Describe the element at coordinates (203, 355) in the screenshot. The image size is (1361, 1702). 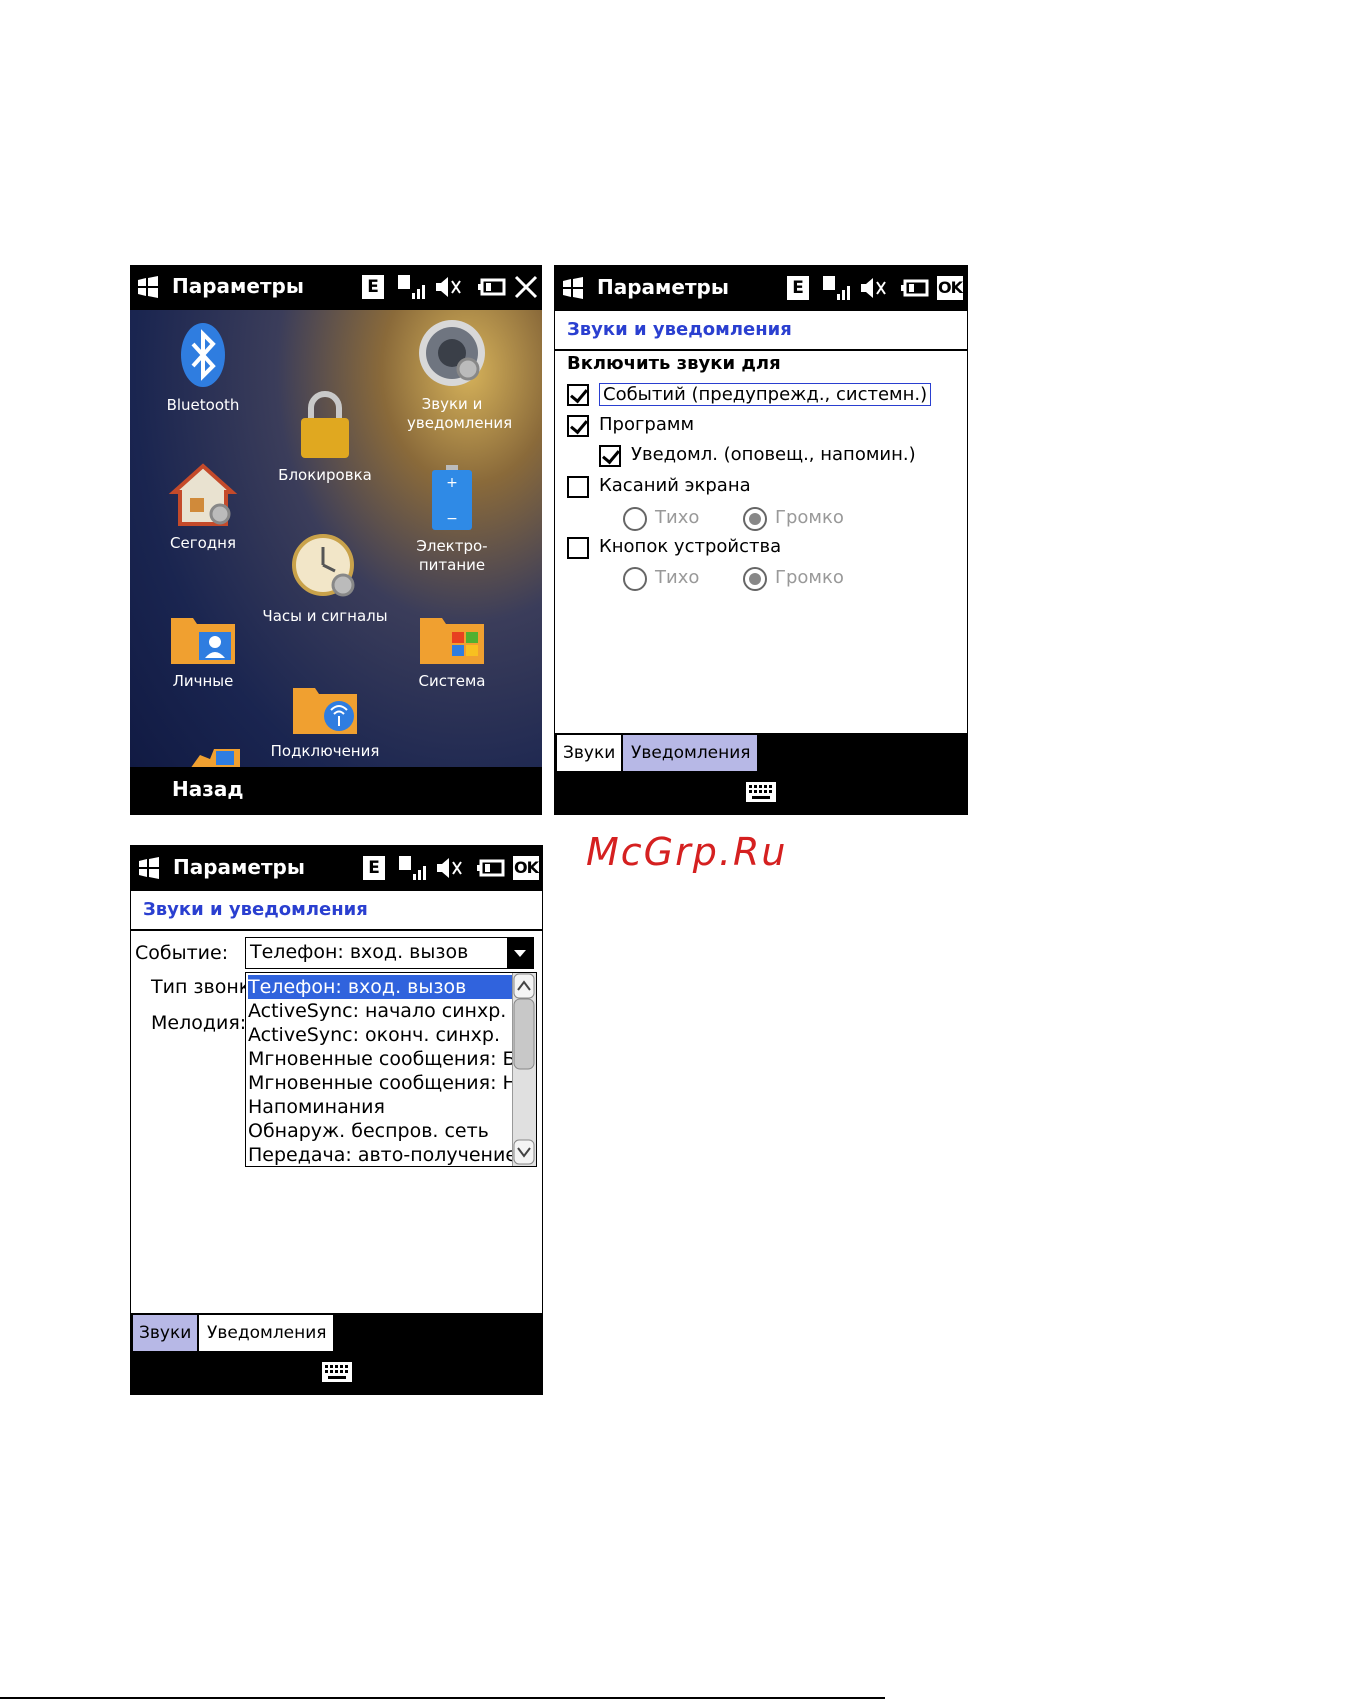
I see `bluetooth-icon` at that location.